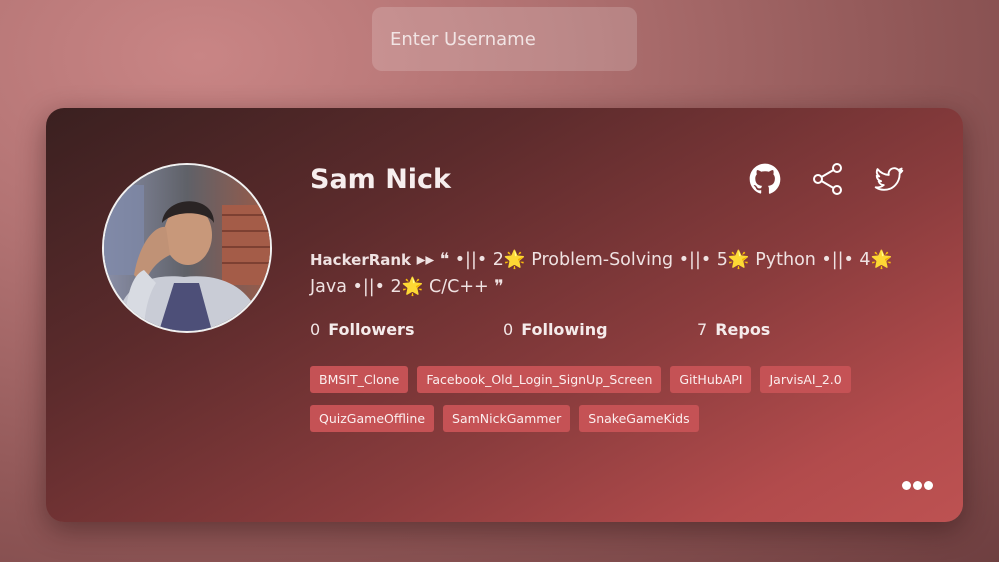 The height and width of the screenshot is (562, 999). Describe the element at coordinates (381, 179) in the screenshot. I see `profile-name: Sam Nick` at that location.